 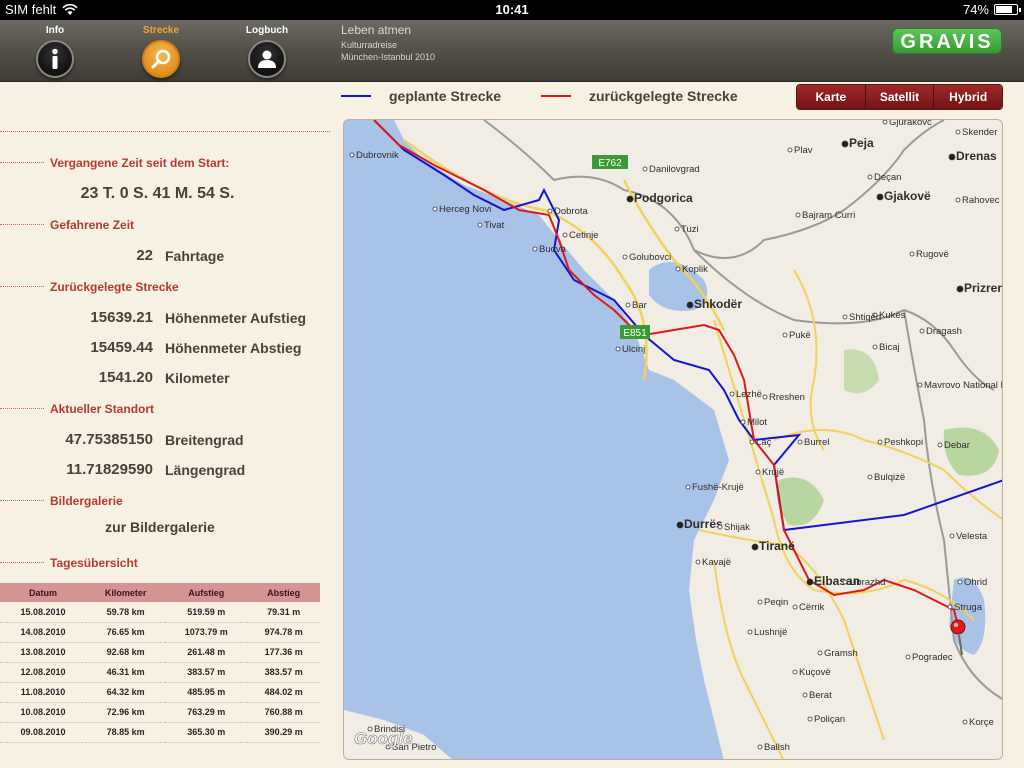 I want to click on longitude-unit: Längengrad, so click(x=205, y=470).